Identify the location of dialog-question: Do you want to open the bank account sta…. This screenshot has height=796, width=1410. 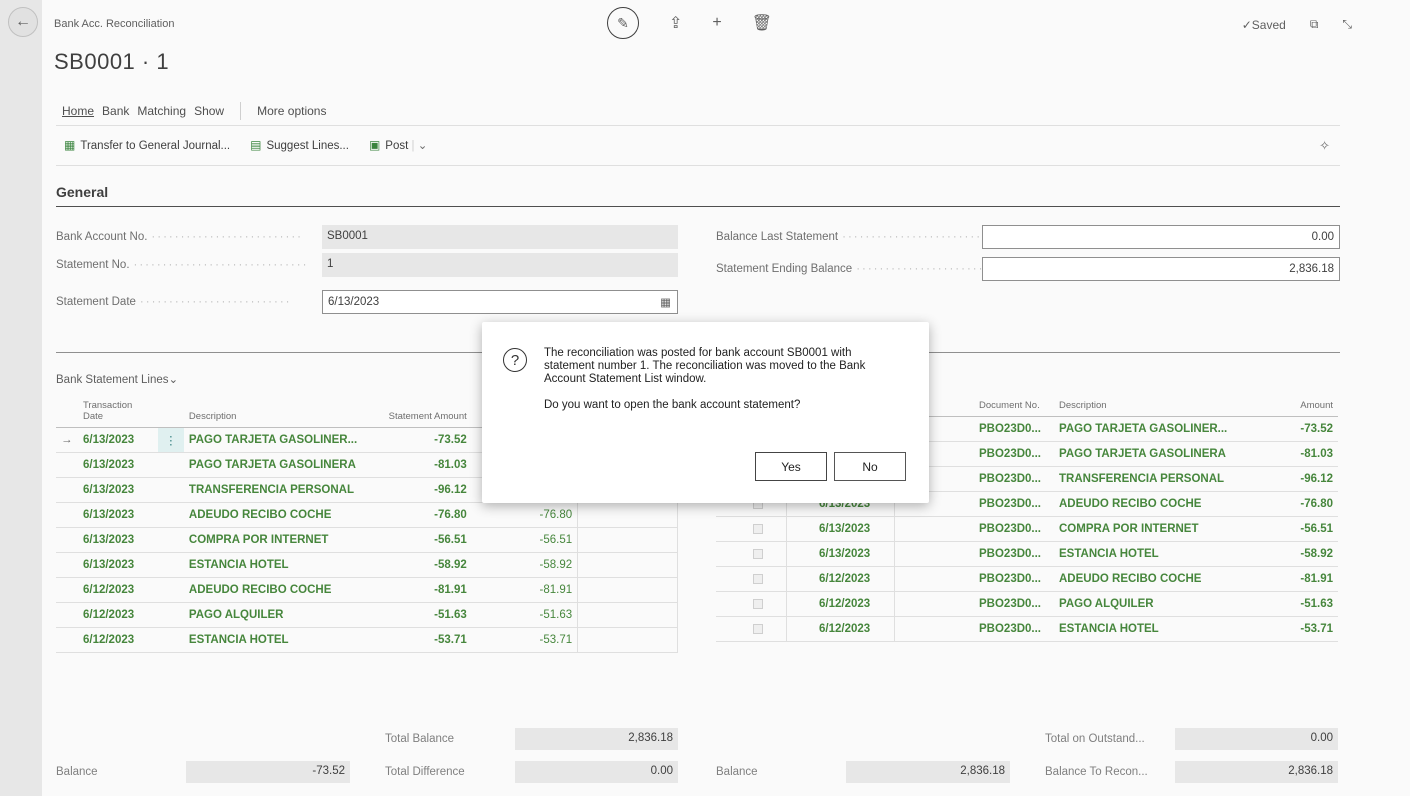
(672, 405).